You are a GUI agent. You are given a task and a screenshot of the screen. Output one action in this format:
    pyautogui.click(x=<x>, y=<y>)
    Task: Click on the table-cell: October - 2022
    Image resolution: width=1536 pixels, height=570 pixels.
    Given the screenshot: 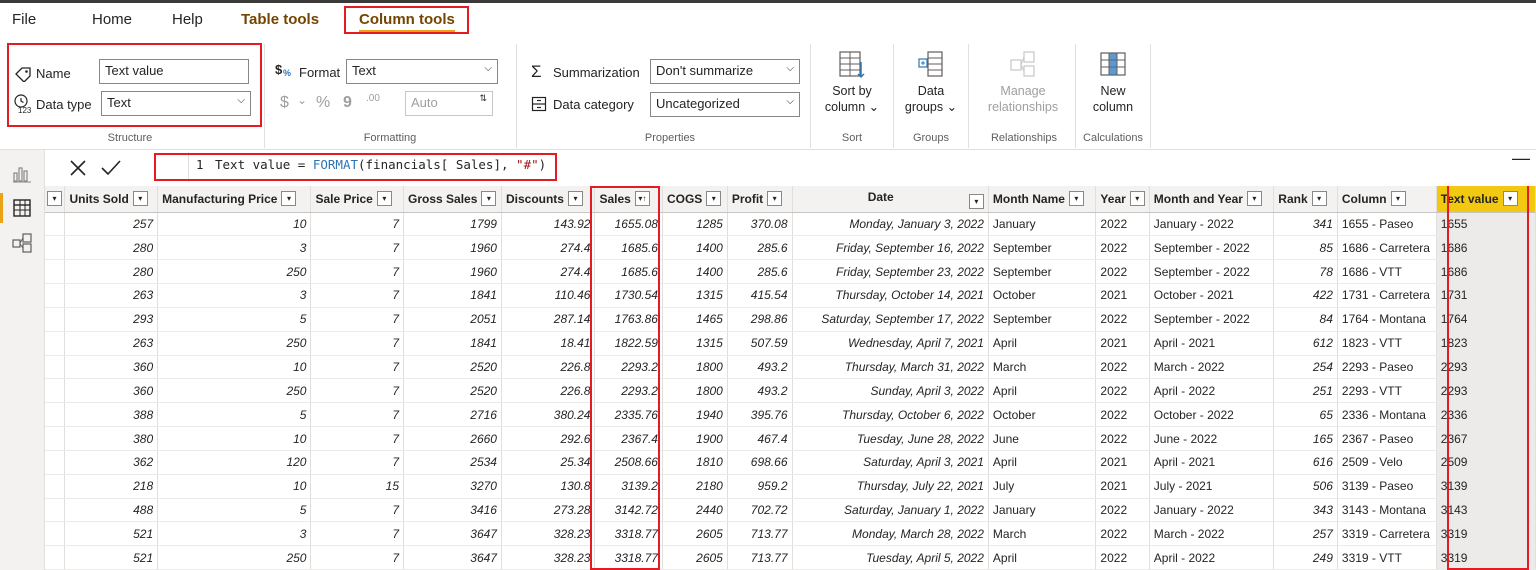 What is the action you would take?
    pyautogui.click(x=1212, y=415)
    